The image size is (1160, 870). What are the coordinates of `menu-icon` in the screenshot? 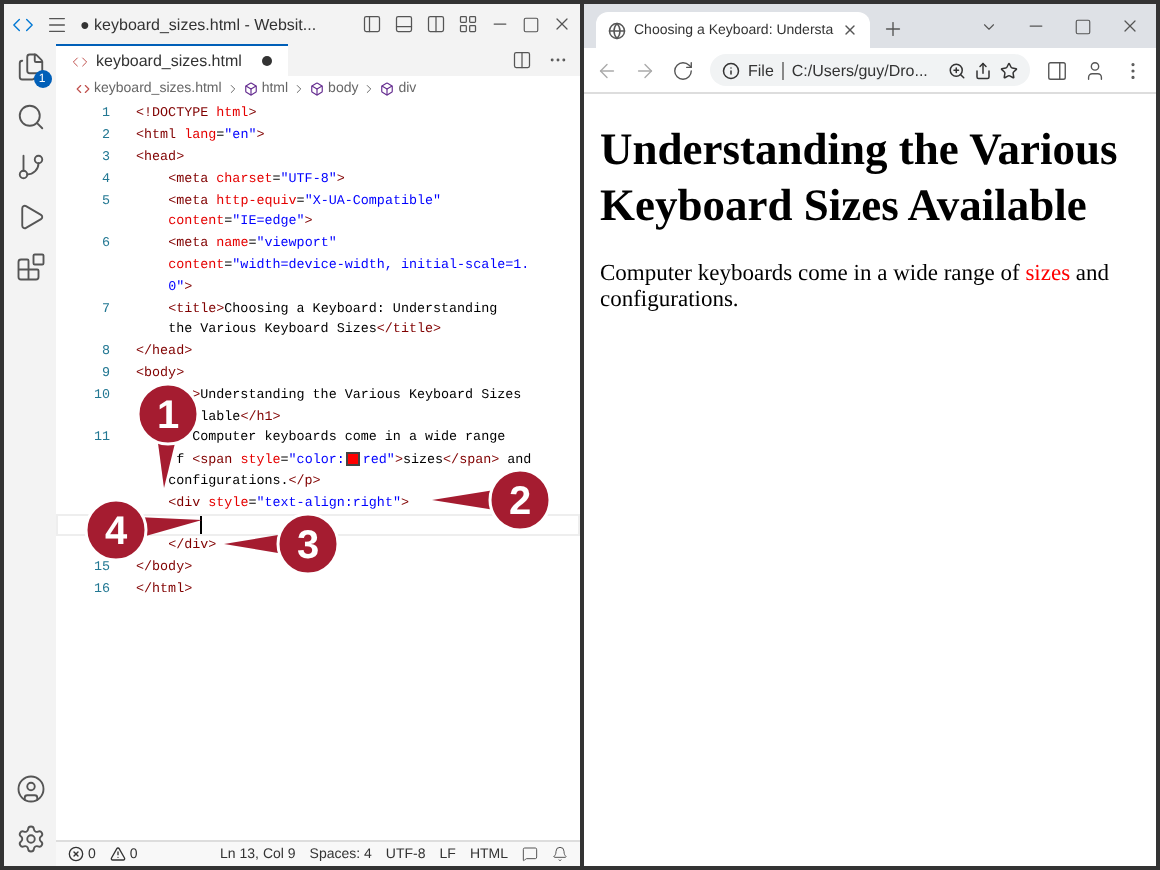 It's located at (57, 24).